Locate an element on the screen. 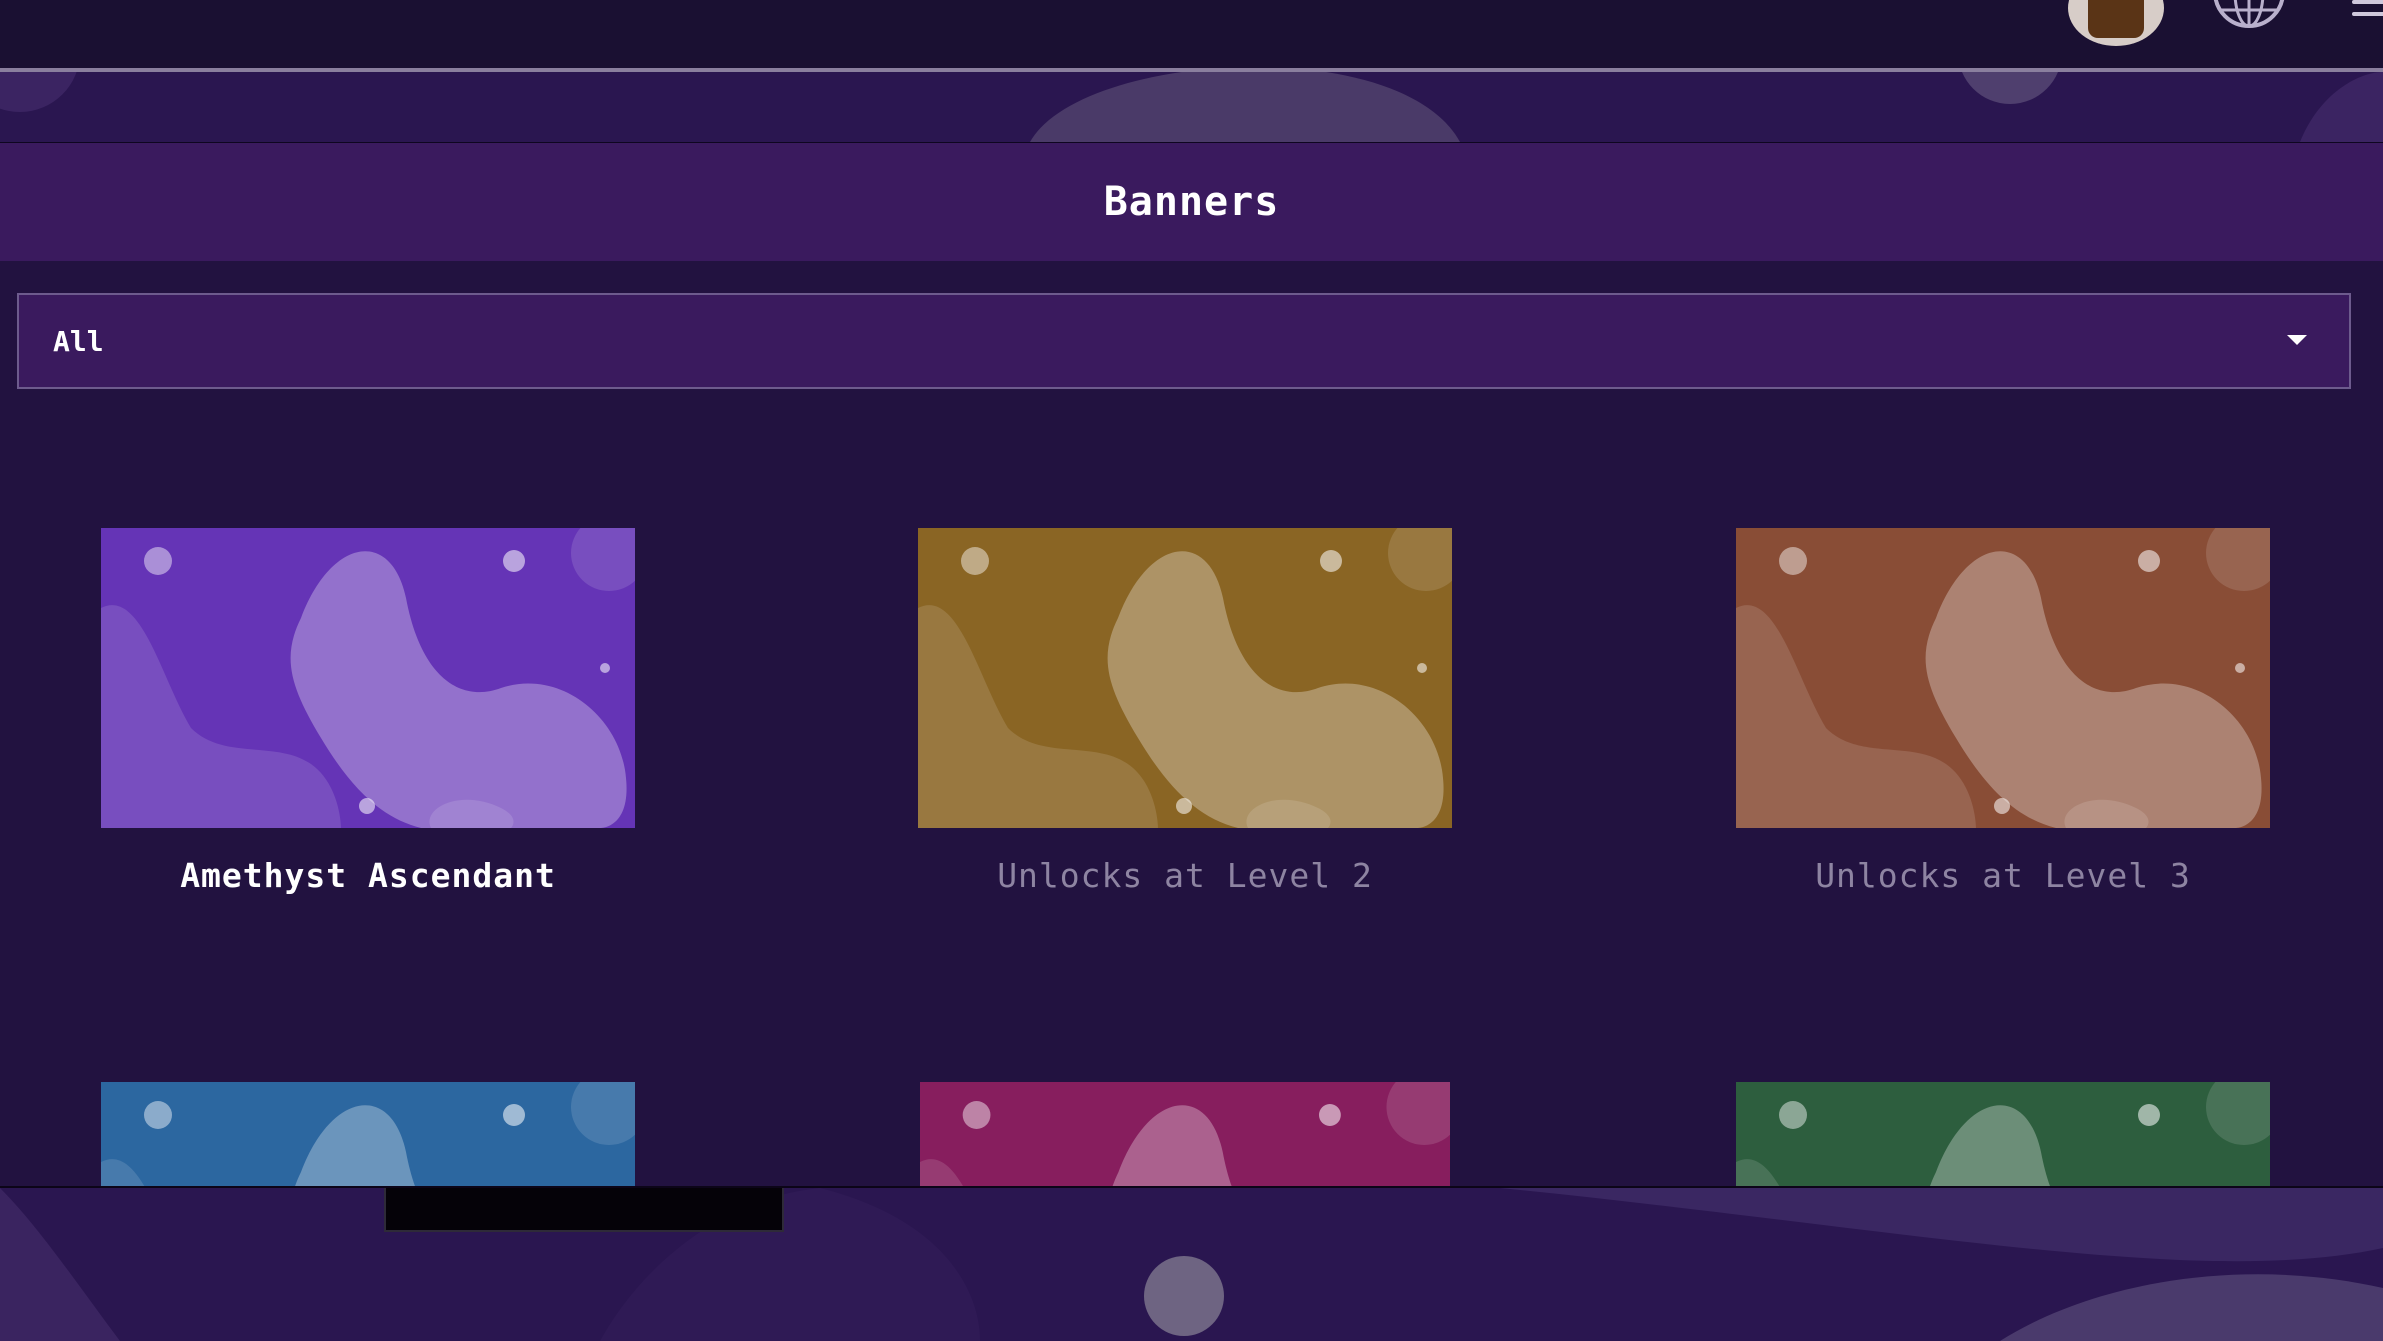  banner-card-2: Unlocks at Level 3 is located at coordinates (2003, 711).